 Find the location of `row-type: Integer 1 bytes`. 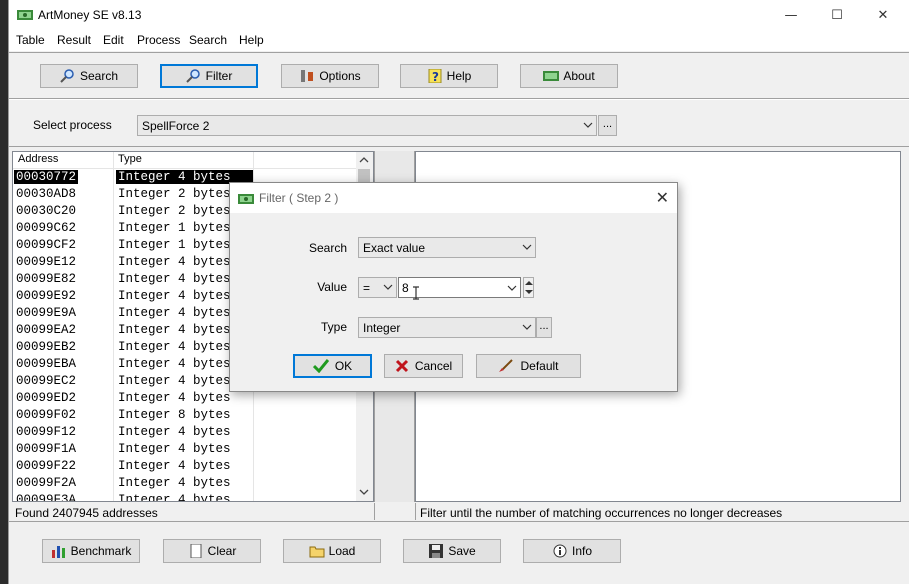

row-type: Integer 1 bytes is located at coordinates (174, 245).